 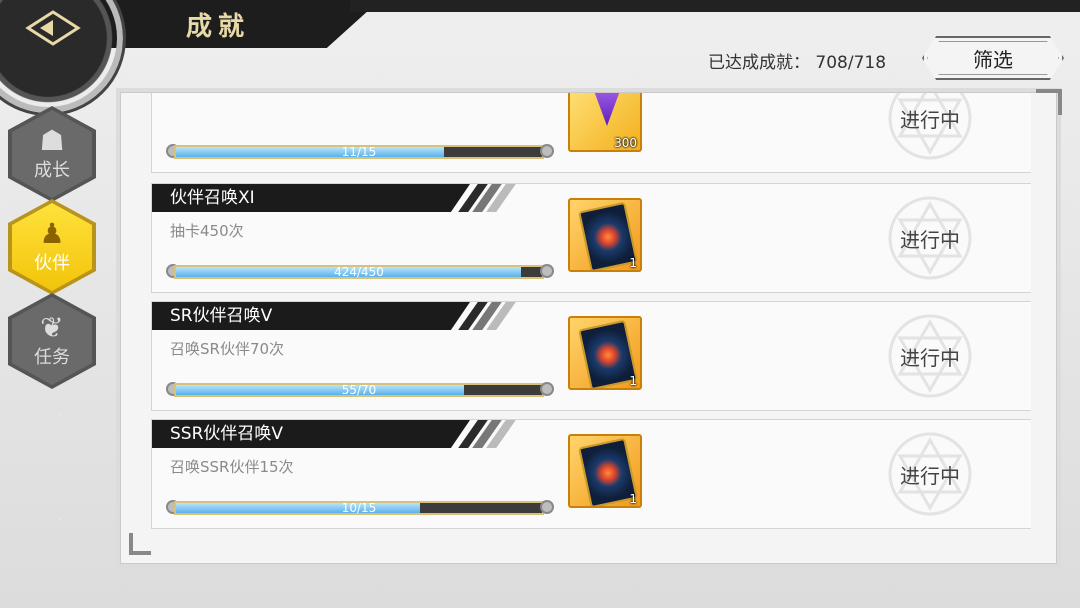 I want to click on progress-track: 55/70, so click(x=359, y=390).